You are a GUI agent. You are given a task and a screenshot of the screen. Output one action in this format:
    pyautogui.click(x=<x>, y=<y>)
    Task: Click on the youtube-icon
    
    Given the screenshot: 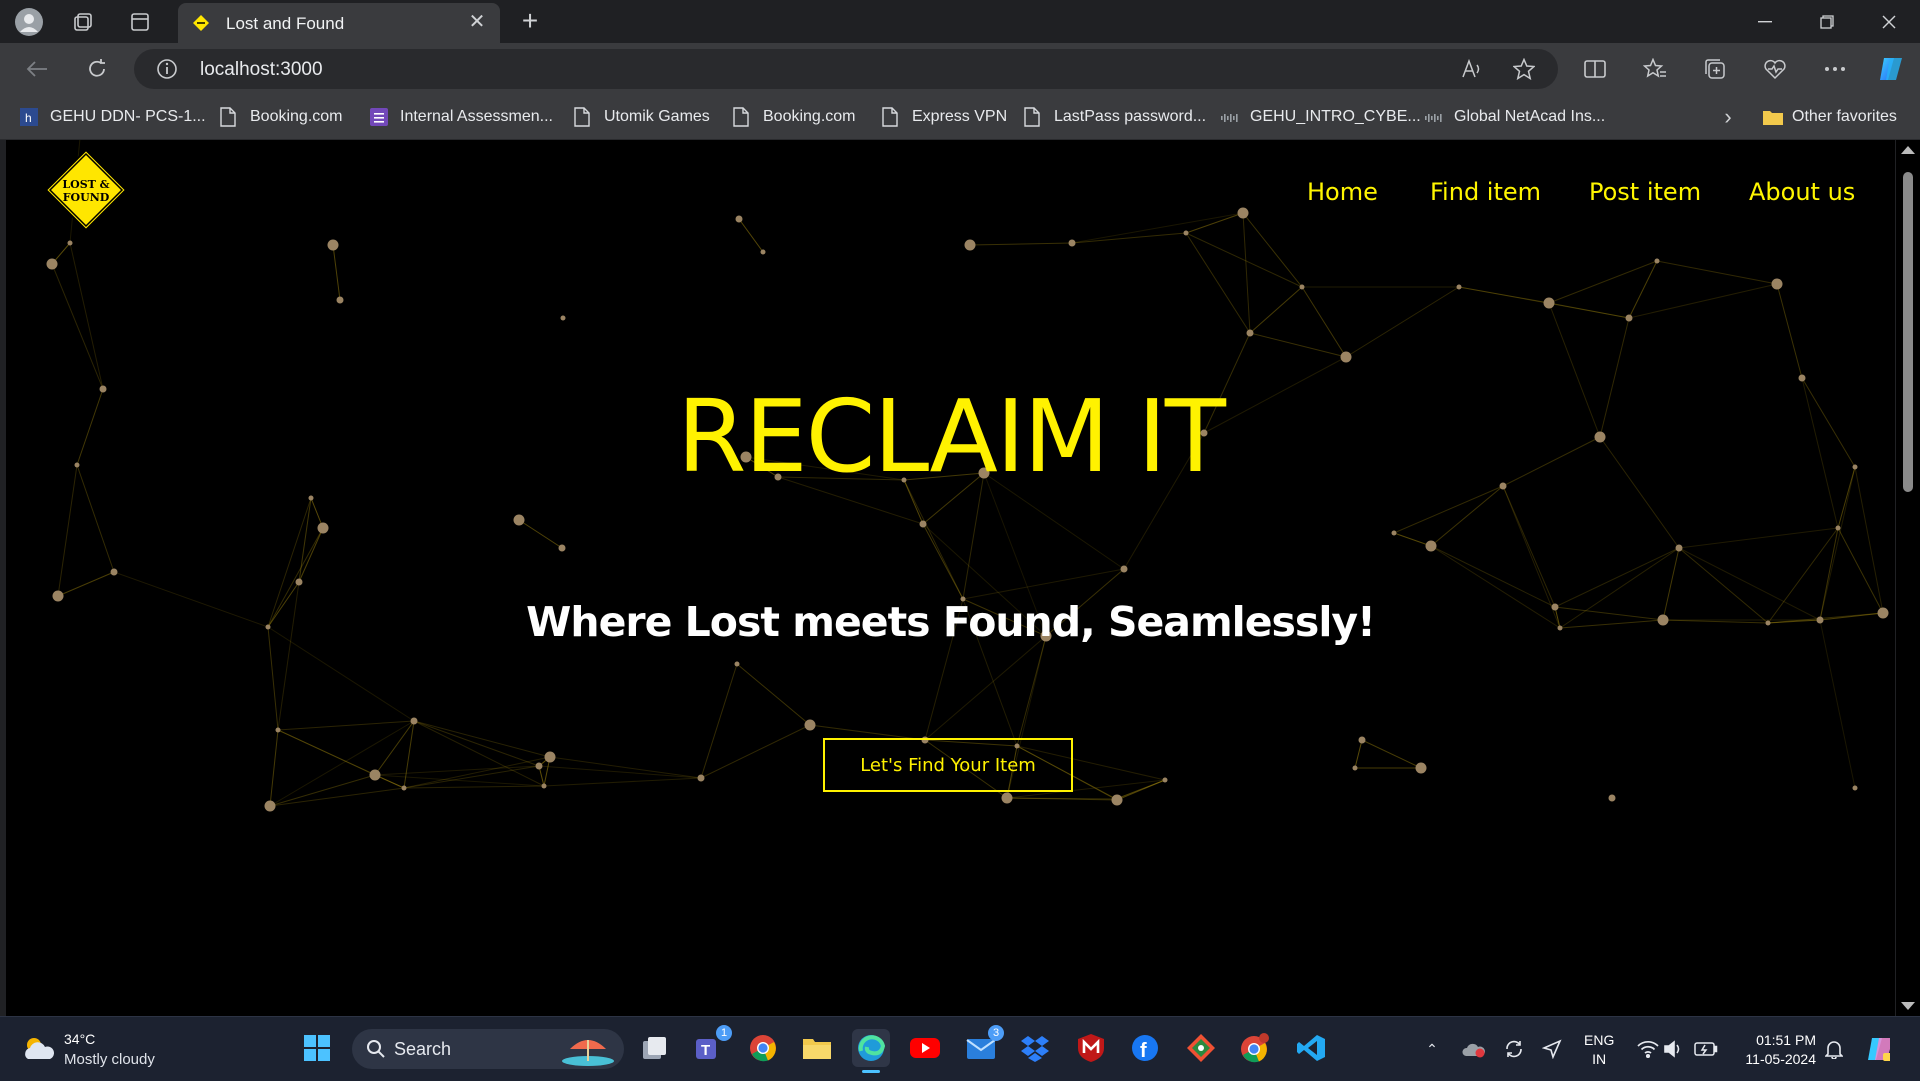 What is the action you would take?
    pyautogui.click(x=925, y=1048)
    